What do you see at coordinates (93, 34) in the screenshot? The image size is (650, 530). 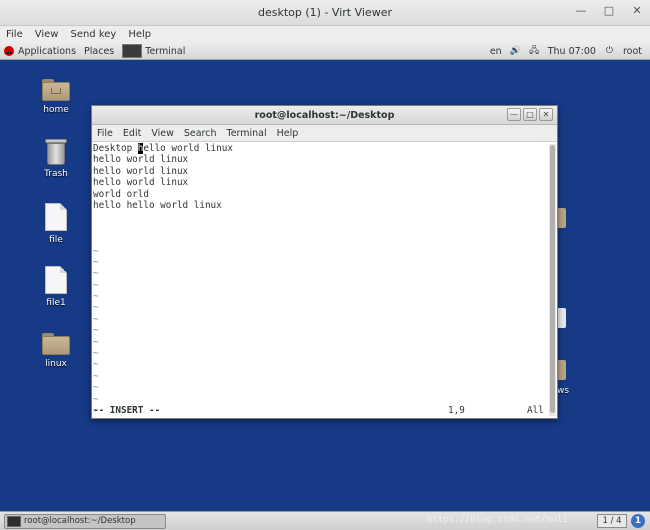 I see `viewer-menu-send-key: Send key` at bounding box center [93, 34].